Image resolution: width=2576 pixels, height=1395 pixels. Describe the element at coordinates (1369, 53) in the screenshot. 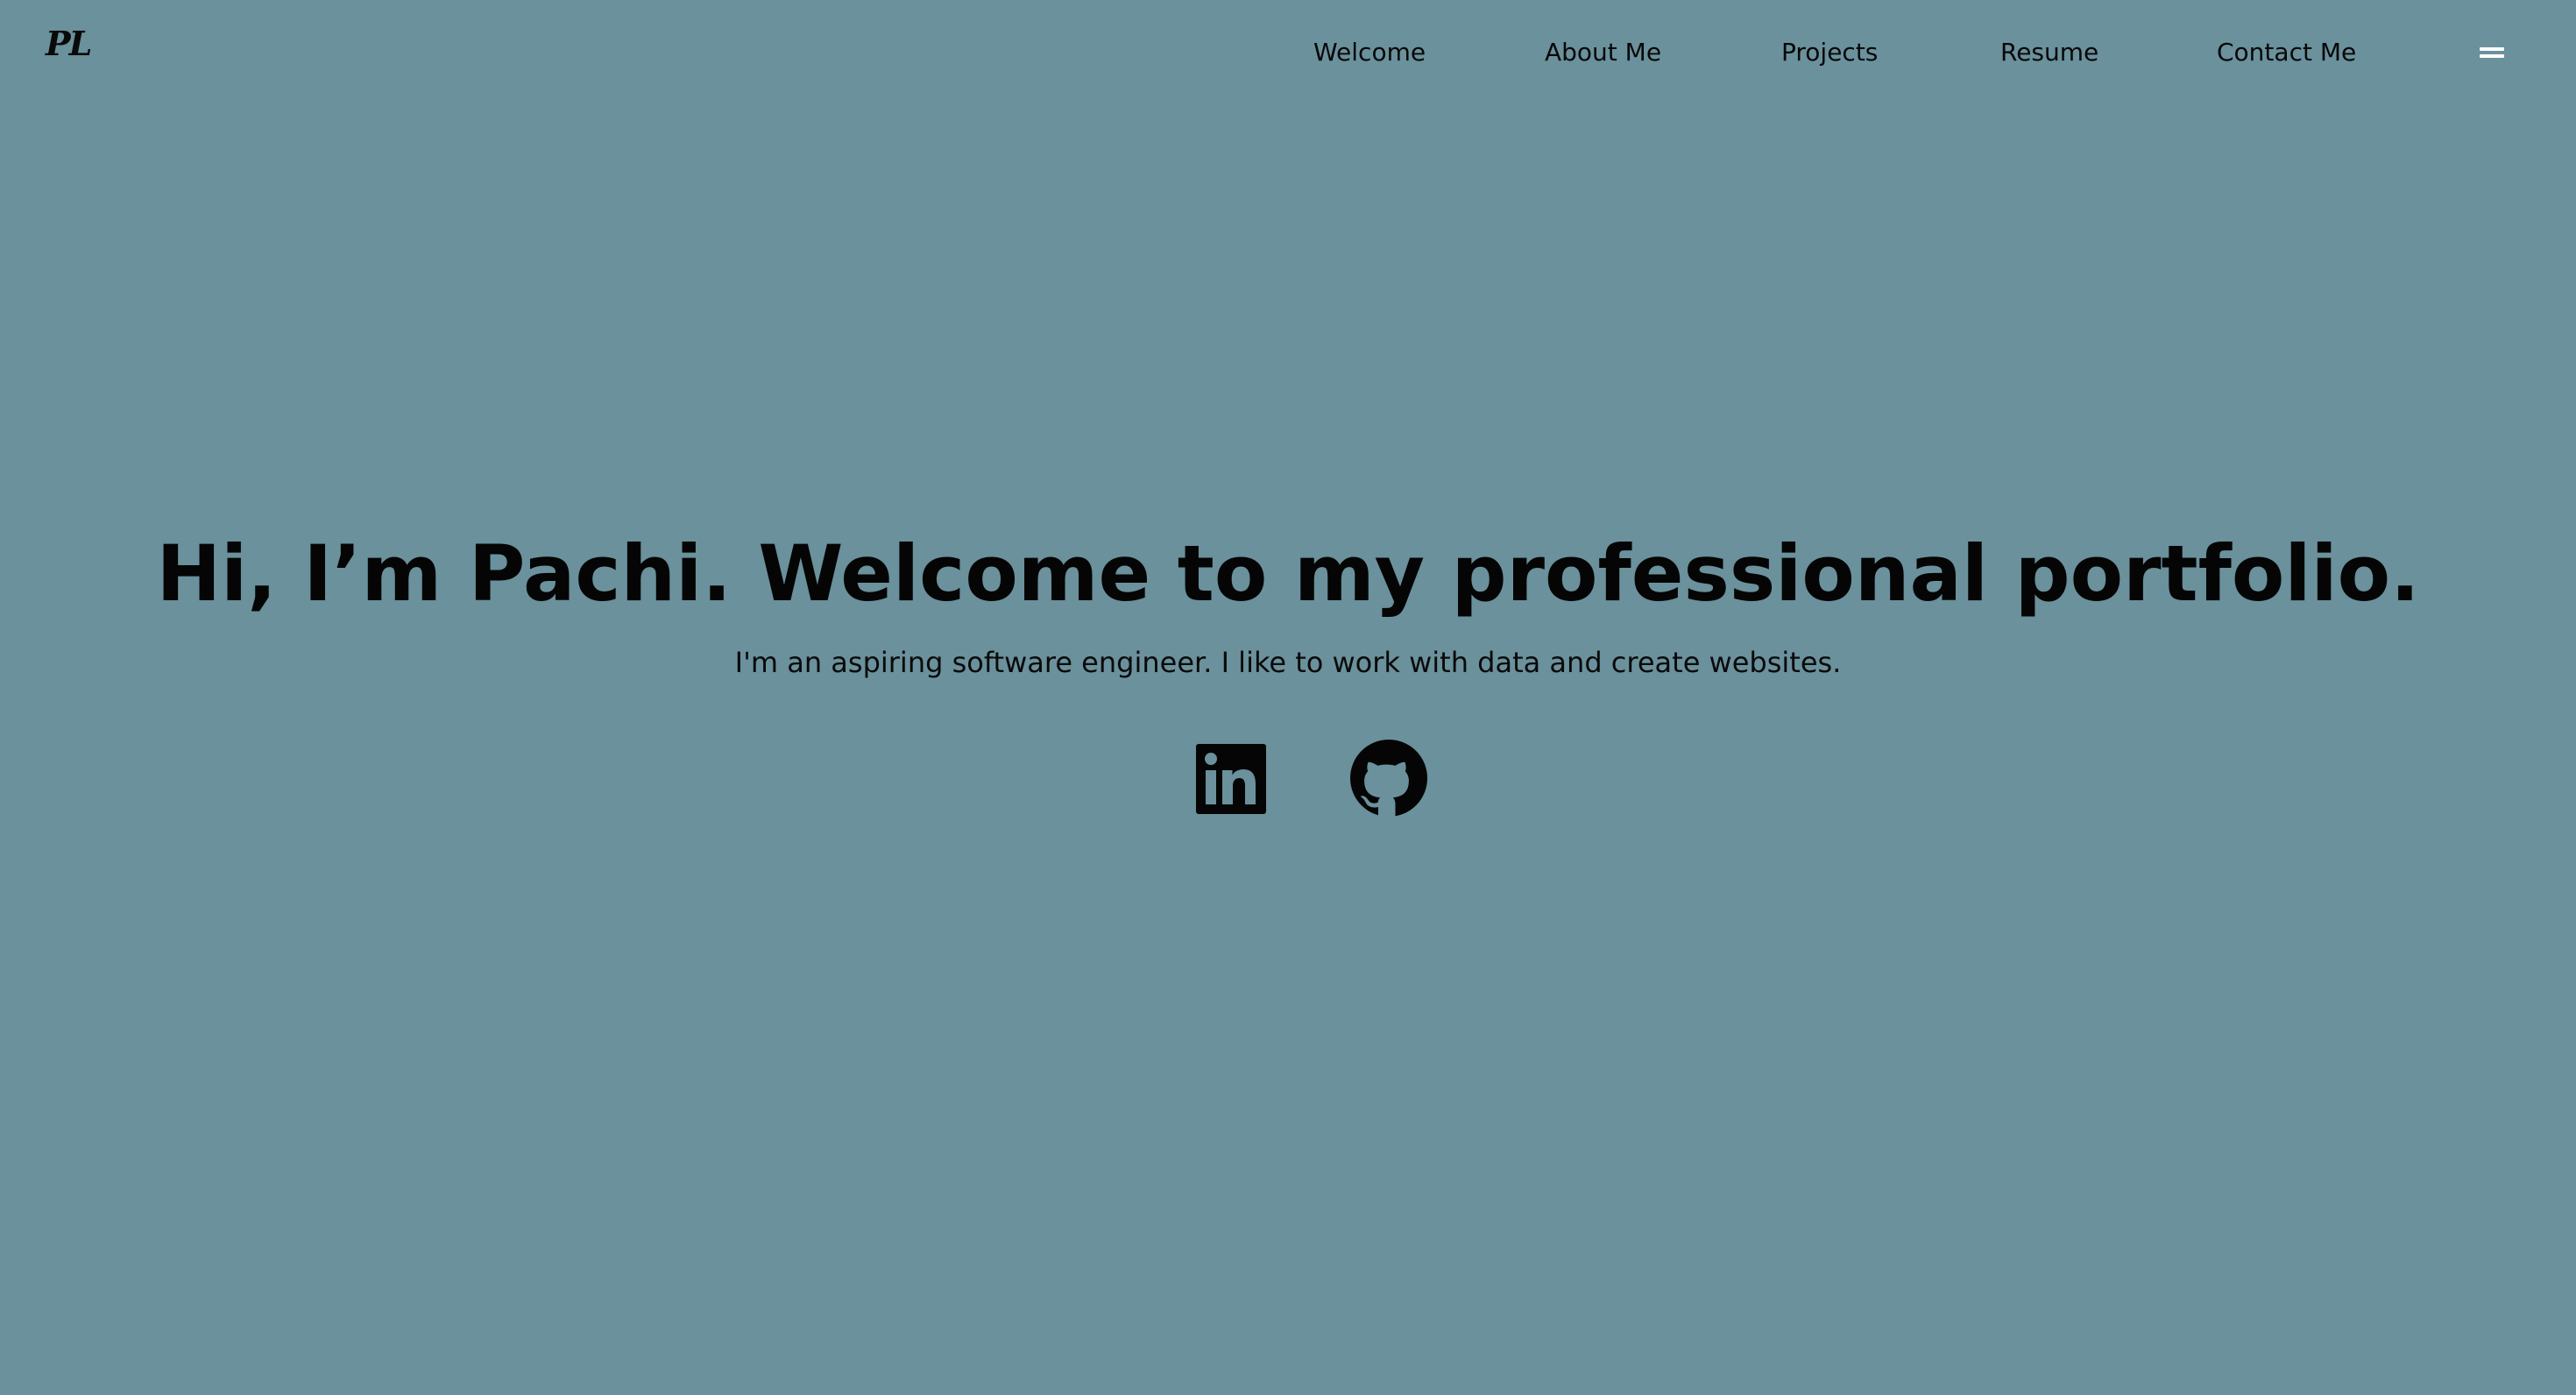

I see `nav-link-welcome: Welcome` at that location.